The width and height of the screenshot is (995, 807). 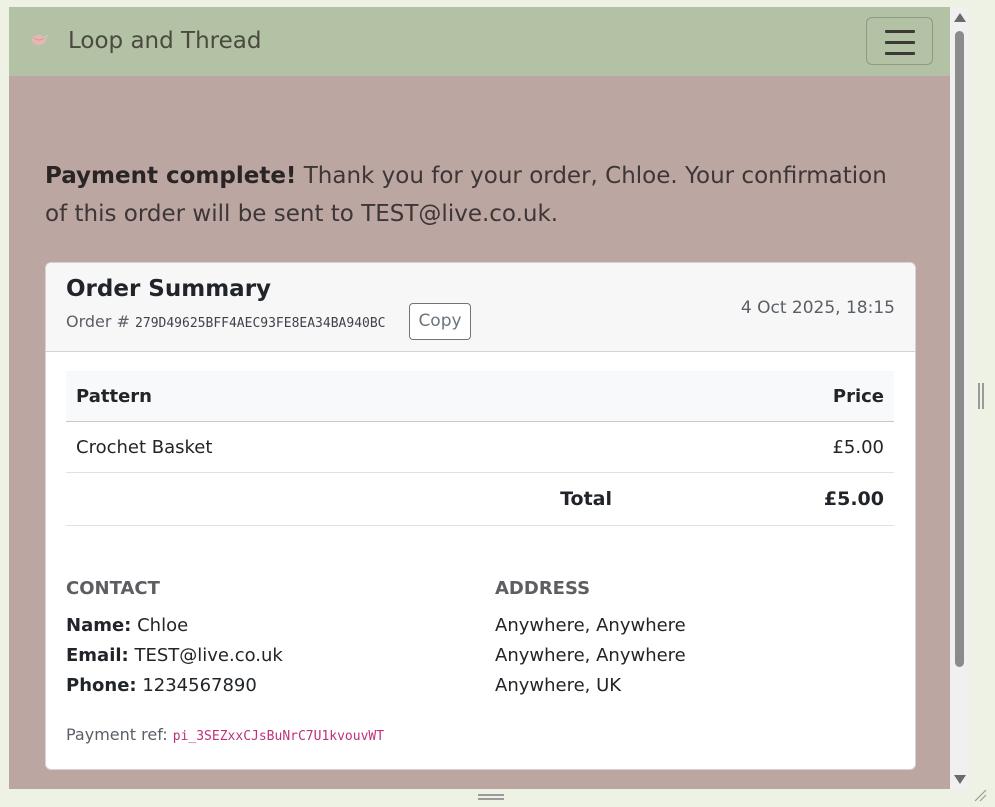 What do you see at coordinates (40, 39) in the screenshot?
I see `yarn-icon` at bounding box center [40, 39].